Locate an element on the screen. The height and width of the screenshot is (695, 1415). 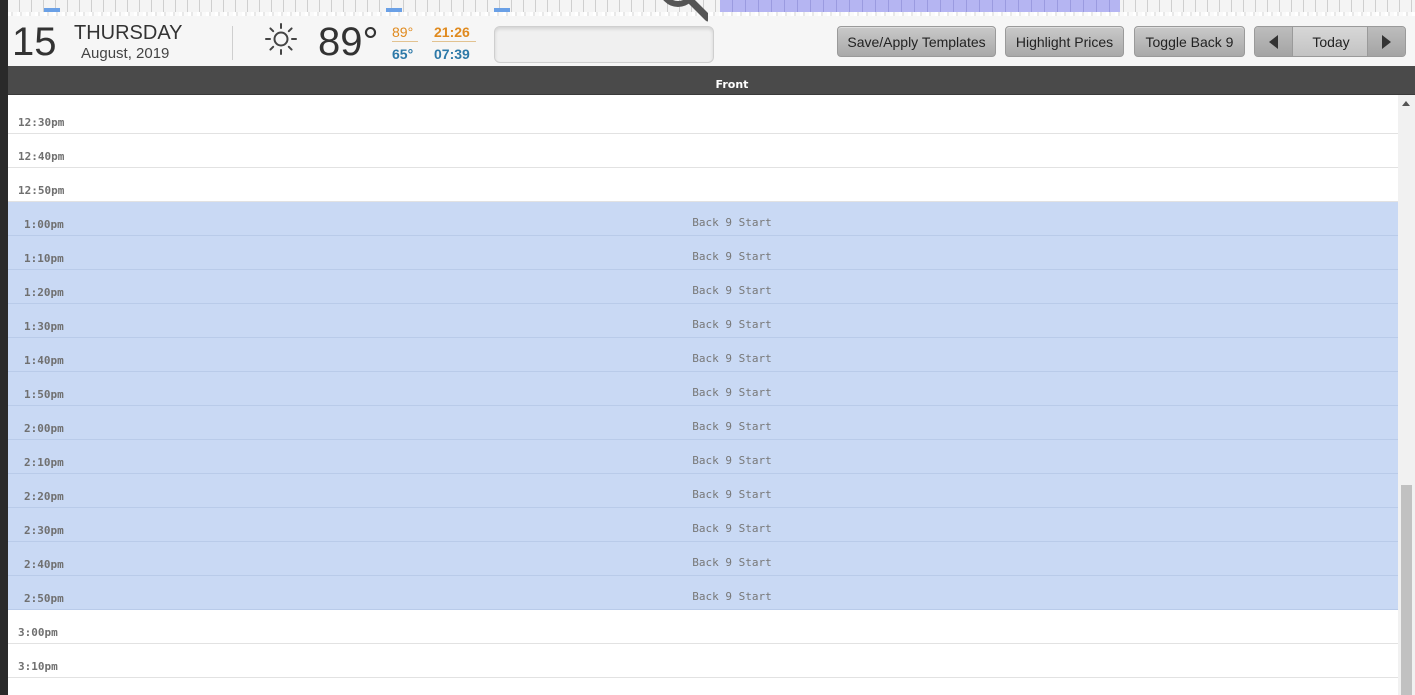
chevron-left-icon is located at coordinates (1273, 41).